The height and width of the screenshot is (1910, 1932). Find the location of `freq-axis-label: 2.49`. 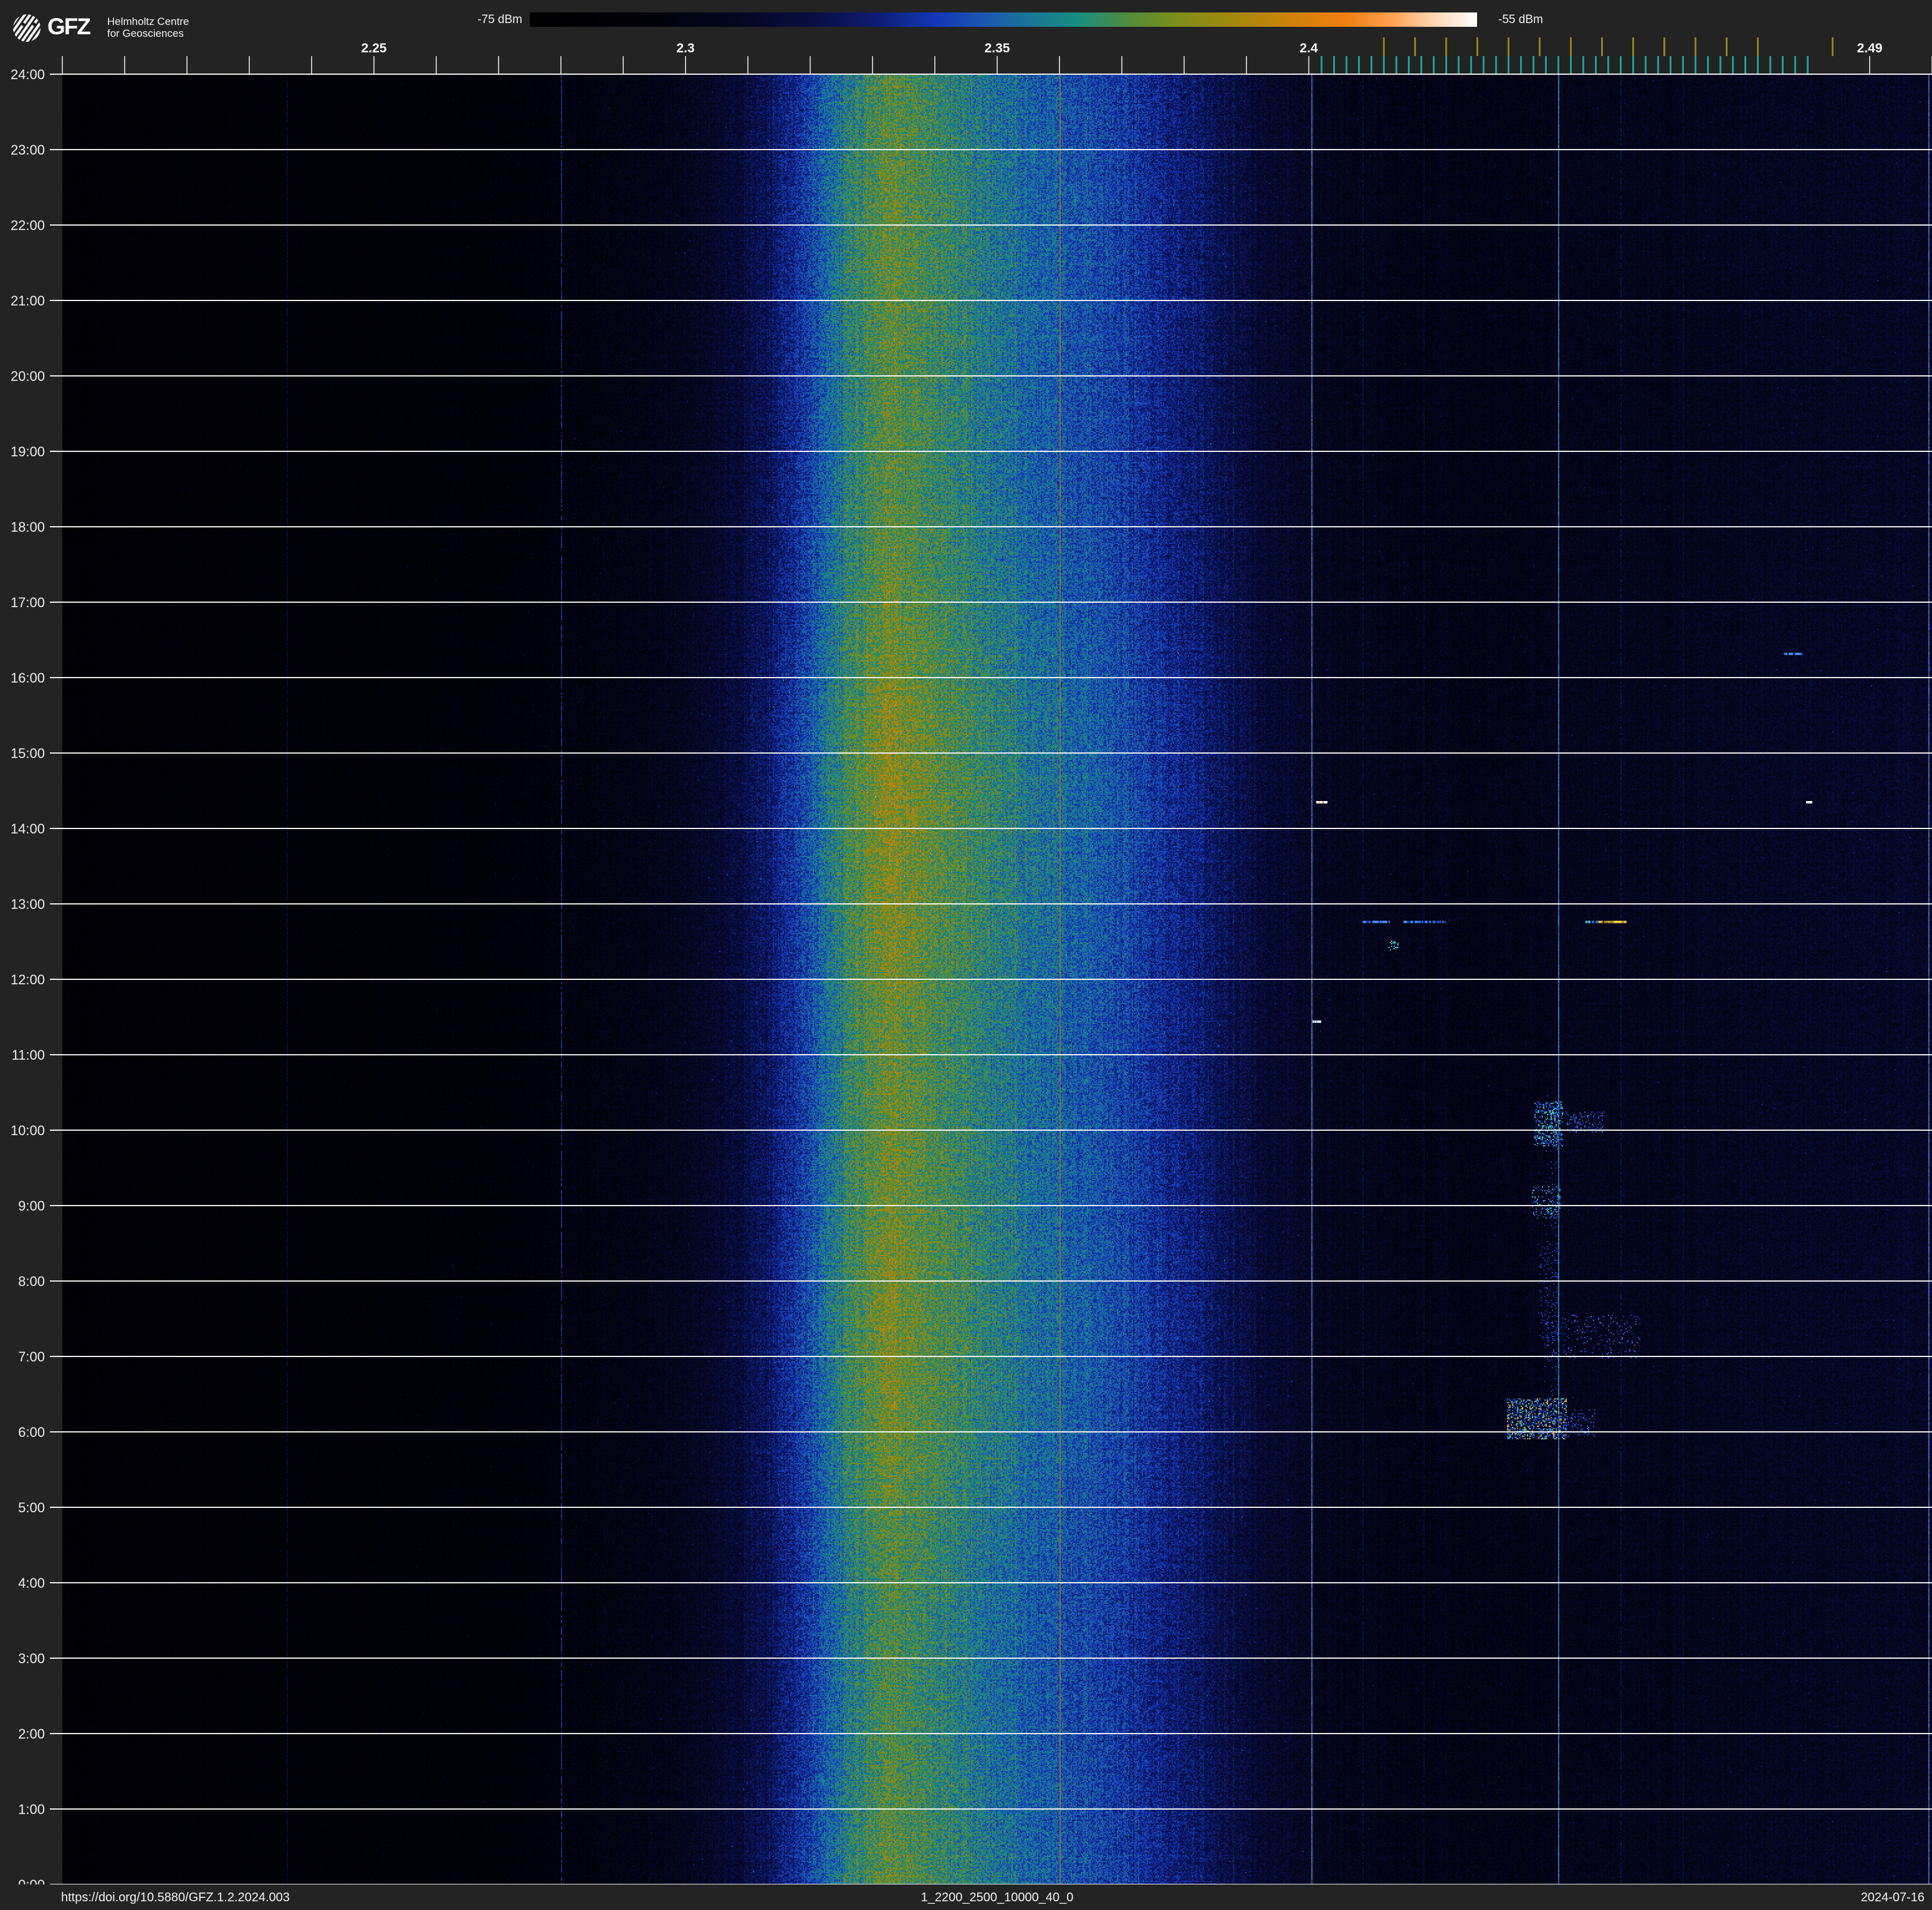

freq-axis-label: 2.49 is located at coordinates (1870, 48).